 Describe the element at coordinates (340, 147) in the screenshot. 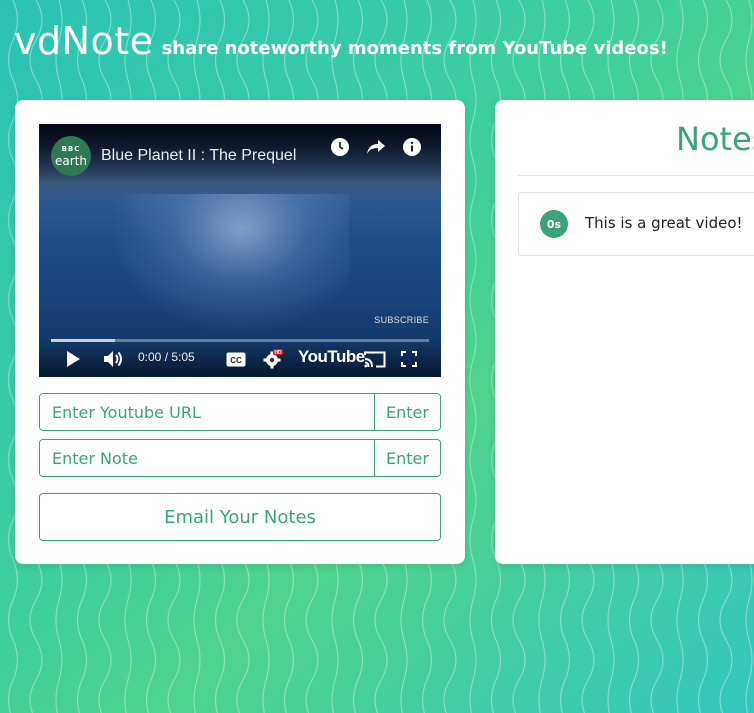

I see `watch-later-icon` at that location.